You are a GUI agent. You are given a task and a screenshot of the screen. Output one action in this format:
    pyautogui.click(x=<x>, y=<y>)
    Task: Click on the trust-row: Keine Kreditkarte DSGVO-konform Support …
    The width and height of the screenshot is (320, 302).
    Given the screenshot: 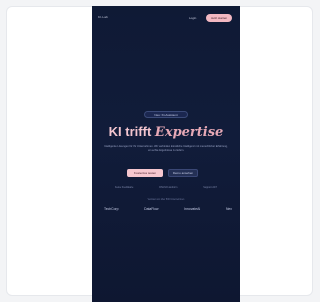 What is the action you would take?
    pyautogui.click(x=166, y=187)
    